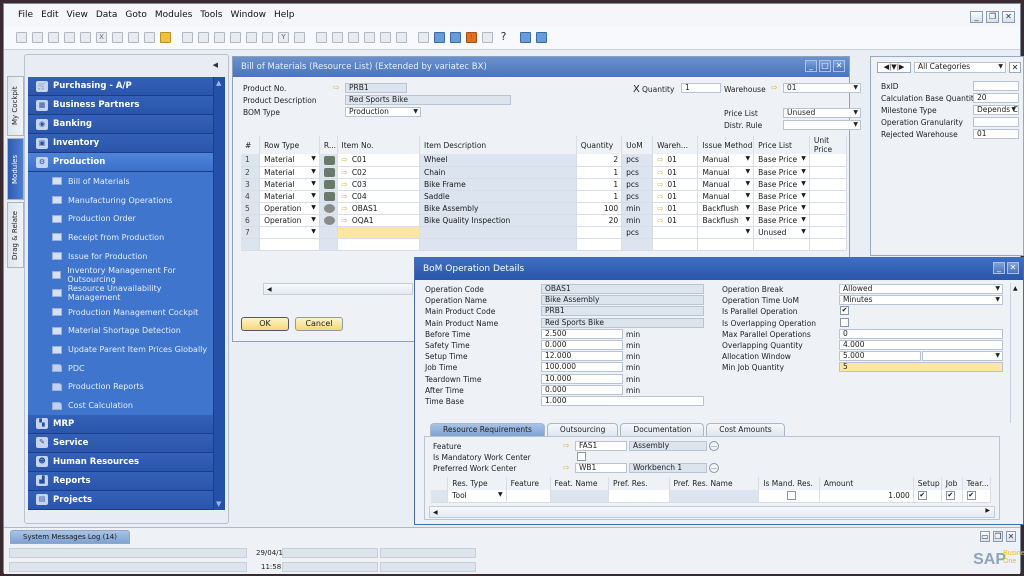  What do you see at coordinates (637, 145) in the screenshot?
I see `column-header: UoM` at bounding box center [637, 145].